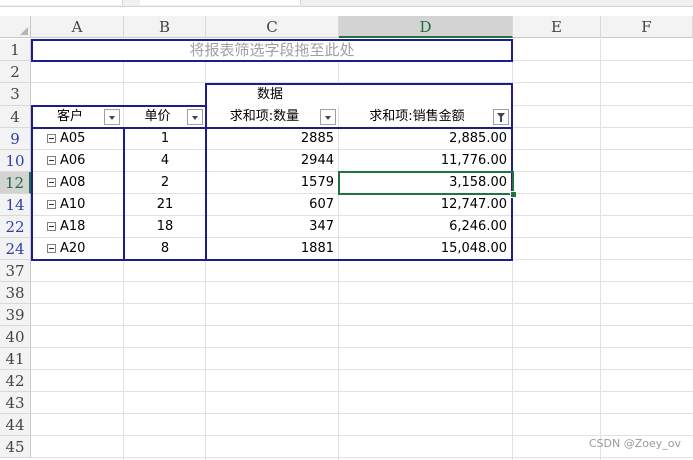 The image size is (693, 460). I want to click on quantity-cell: 1579, so click(273, 183).